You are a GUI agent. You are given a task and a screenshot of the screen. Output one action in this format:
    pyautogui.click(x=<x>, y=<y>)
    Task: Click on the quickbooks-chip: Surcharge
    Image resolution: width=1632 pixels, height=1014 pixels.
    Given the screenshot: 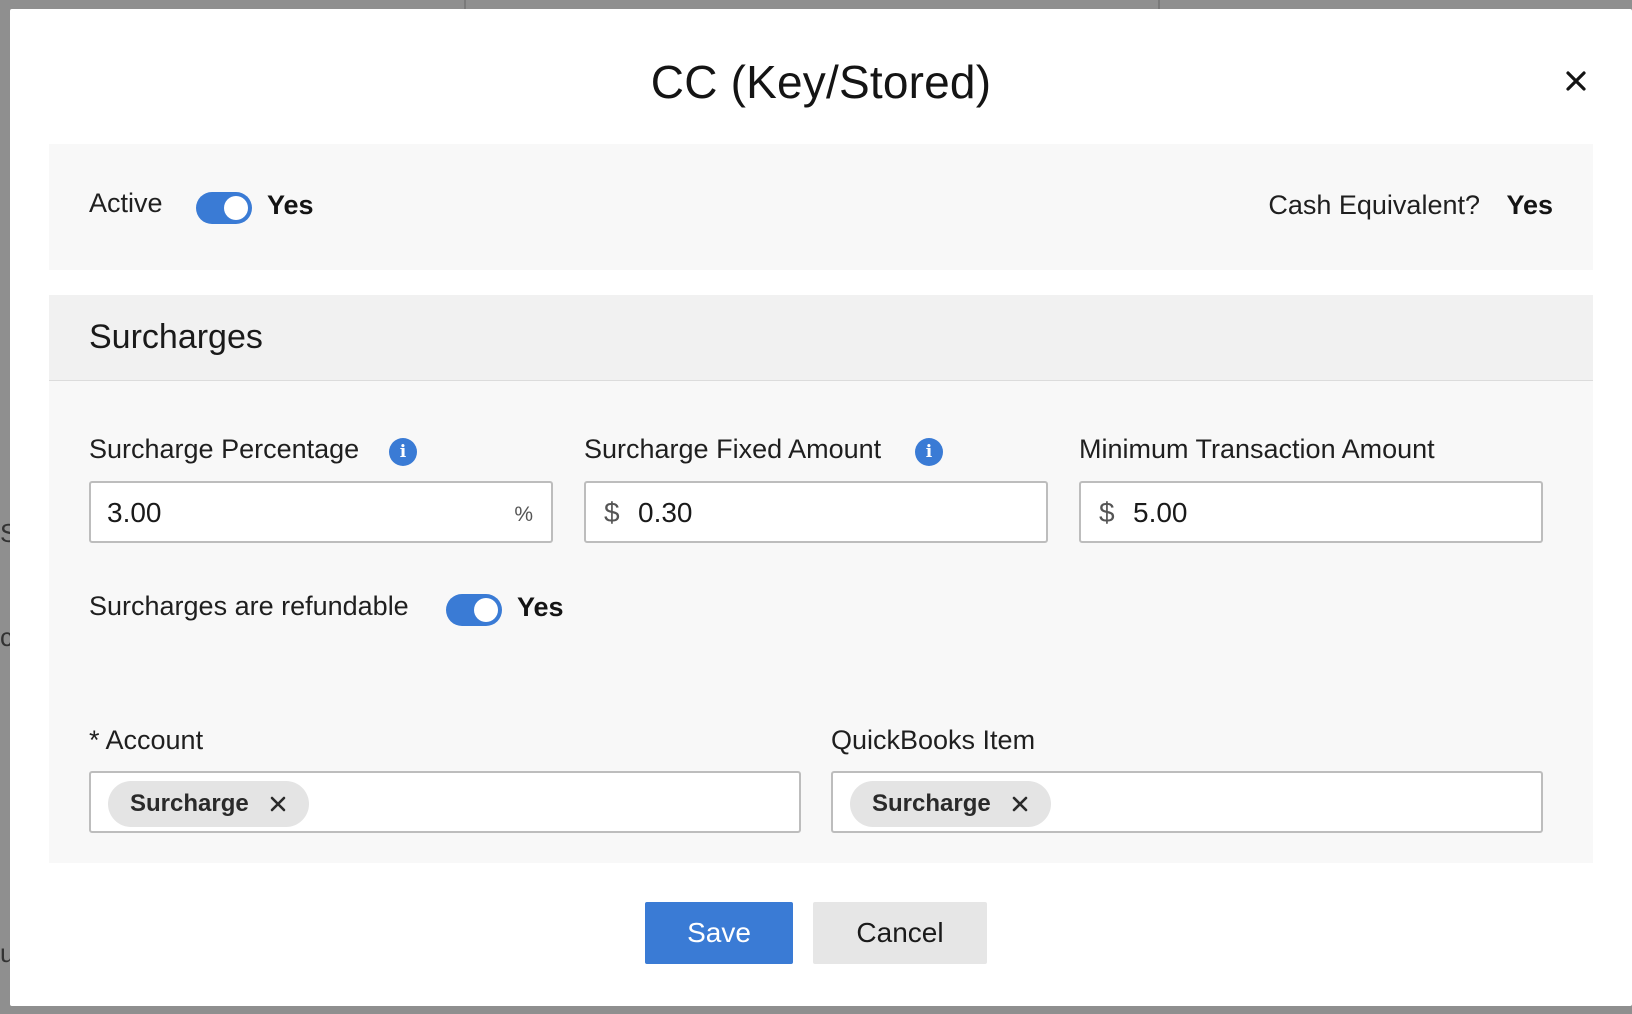 What is the action you would take?
    pyautogui.click(x=950, y=804)
    